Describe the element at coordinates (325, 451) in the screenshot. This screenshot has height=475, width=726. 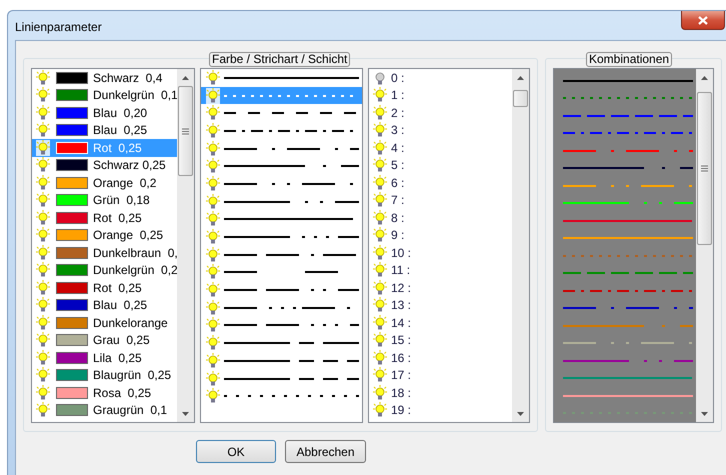
I see `dialog-button: Abbrechen` at that location.